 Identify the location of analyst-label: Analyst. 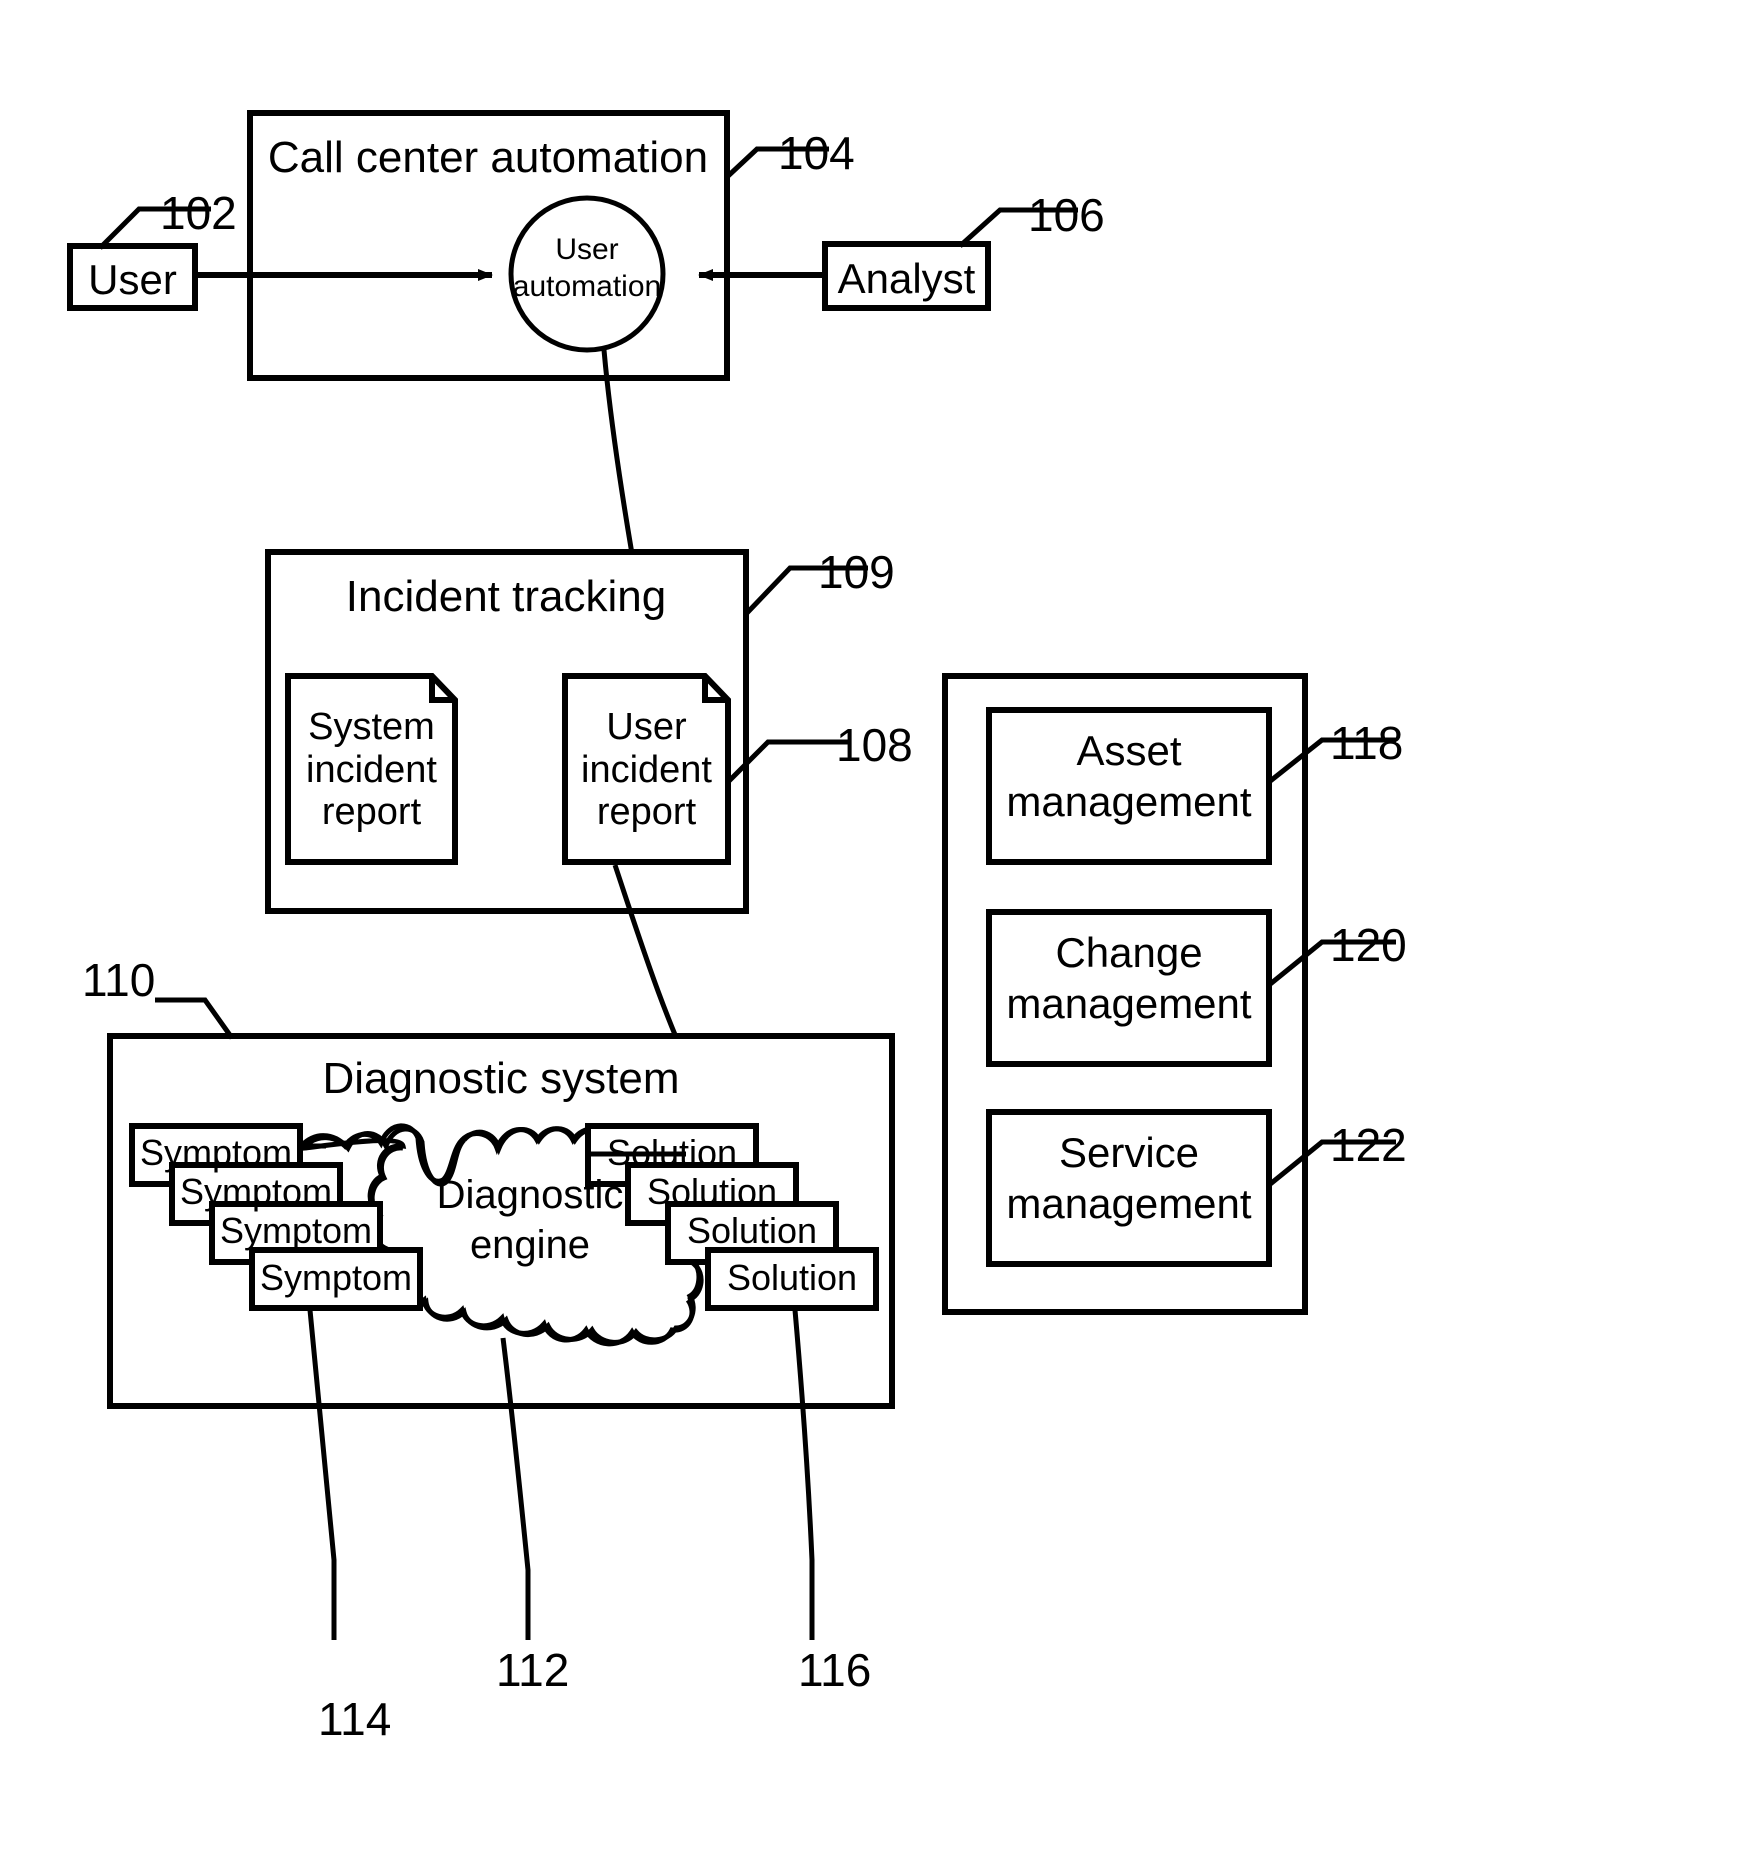
(906, 278).